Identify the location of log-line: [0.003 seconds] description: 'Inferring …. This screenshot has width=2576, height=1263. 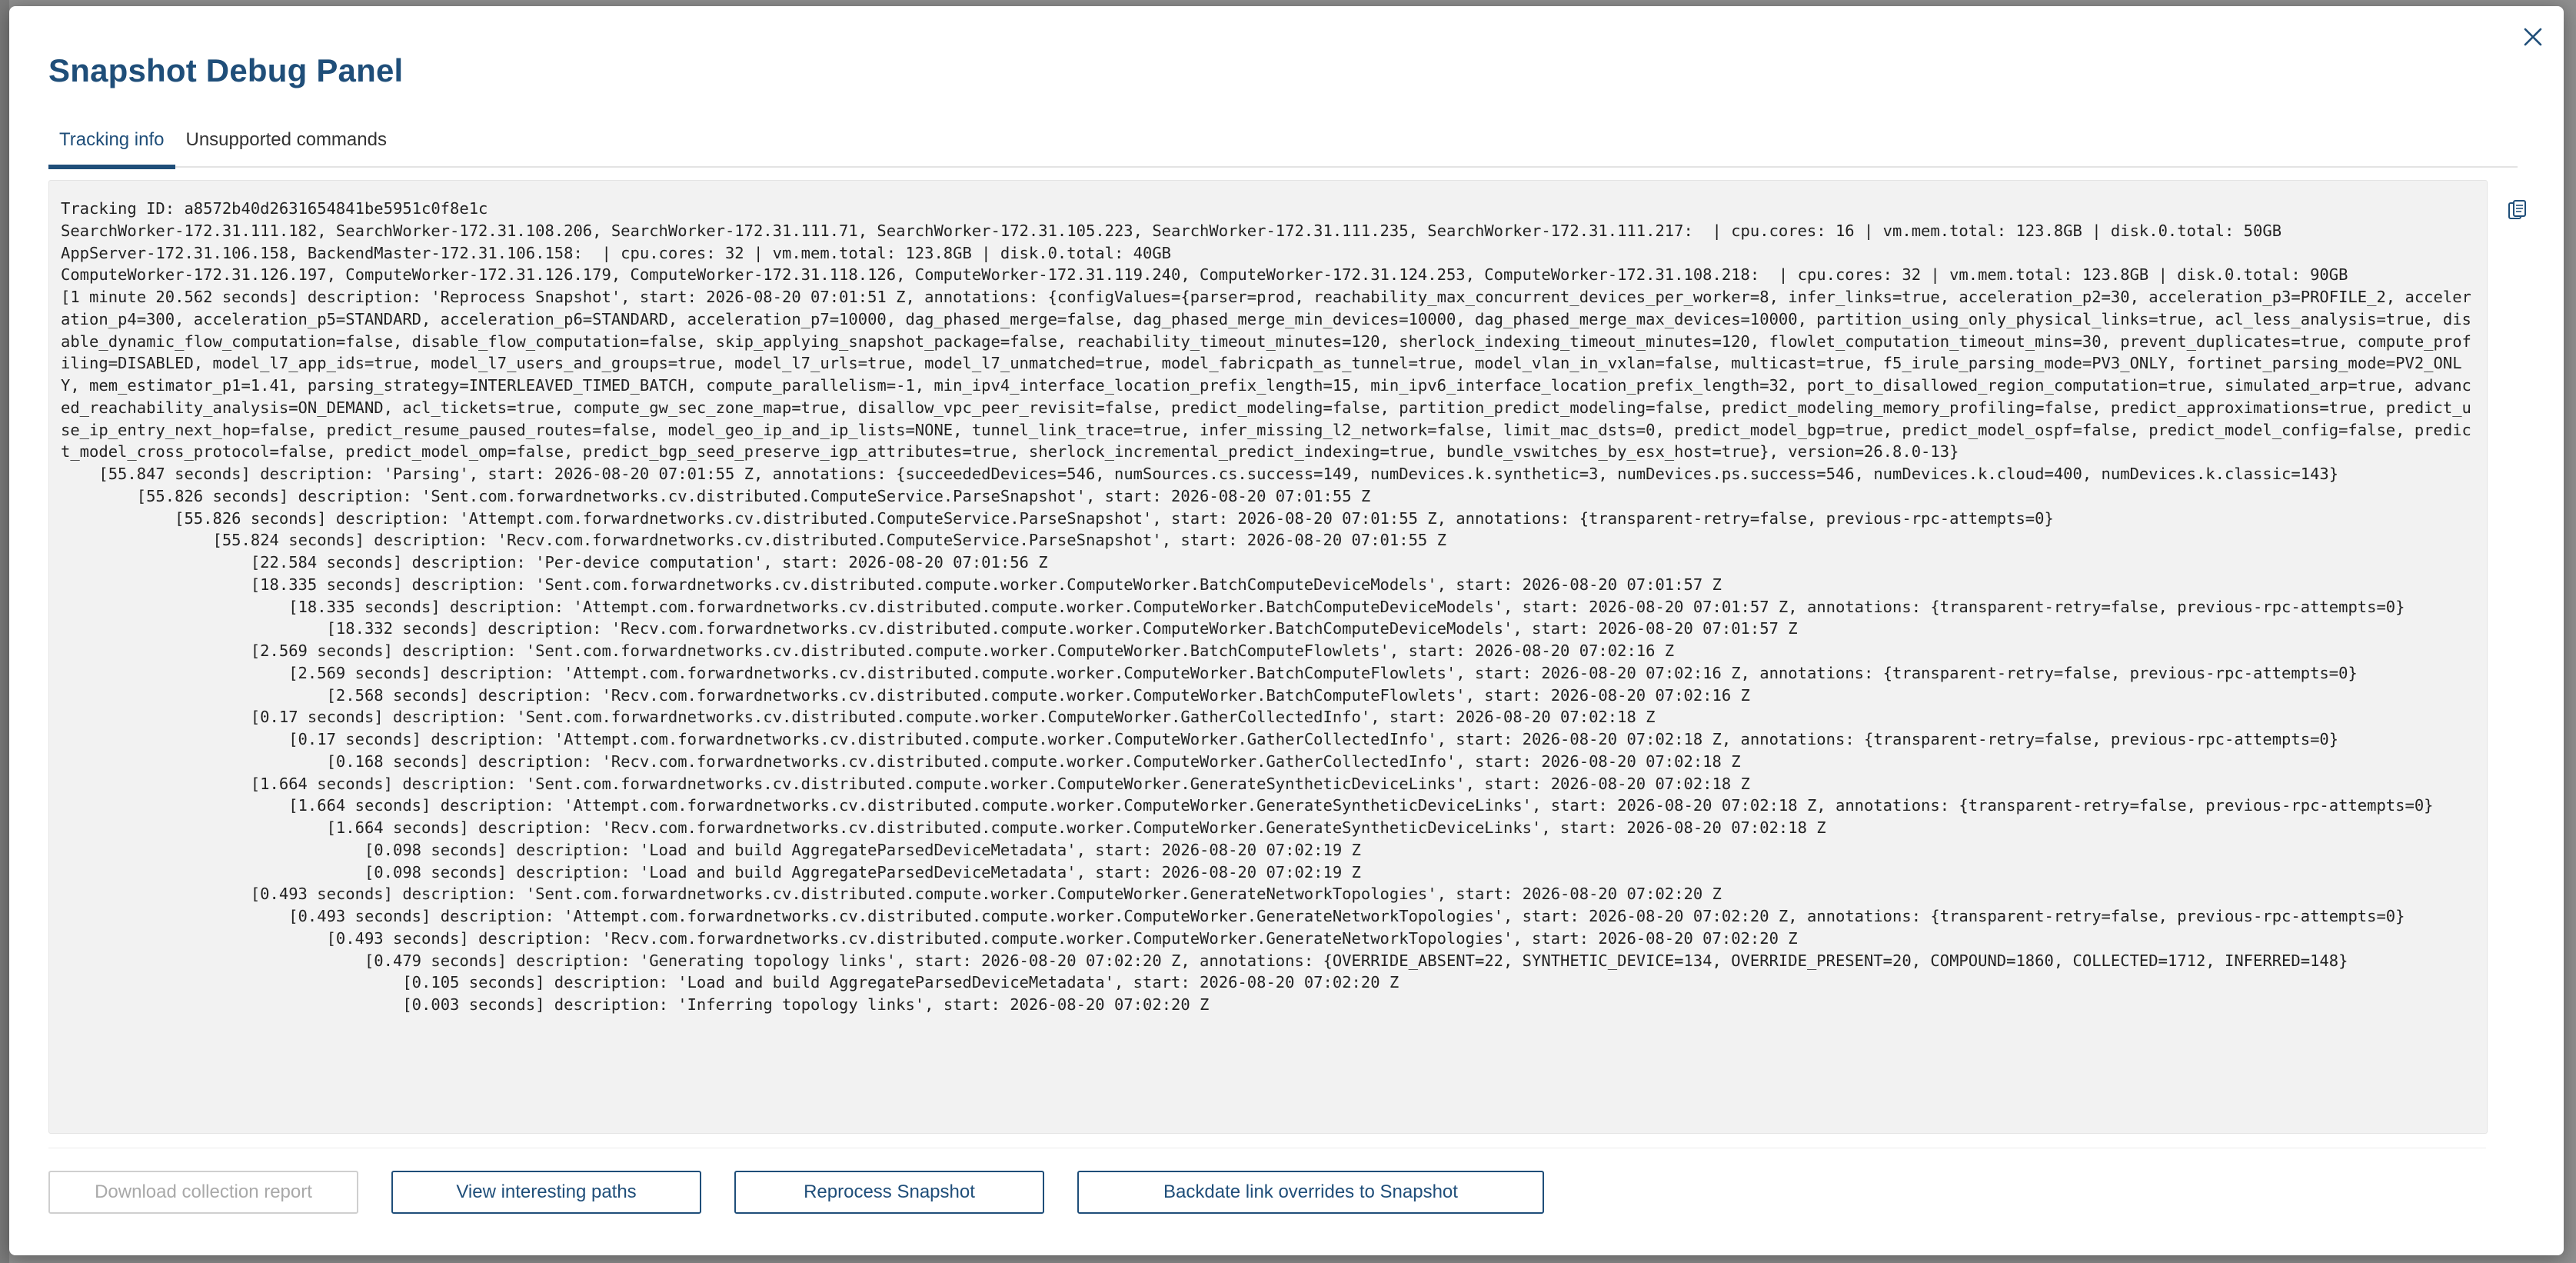
(635, 1004).